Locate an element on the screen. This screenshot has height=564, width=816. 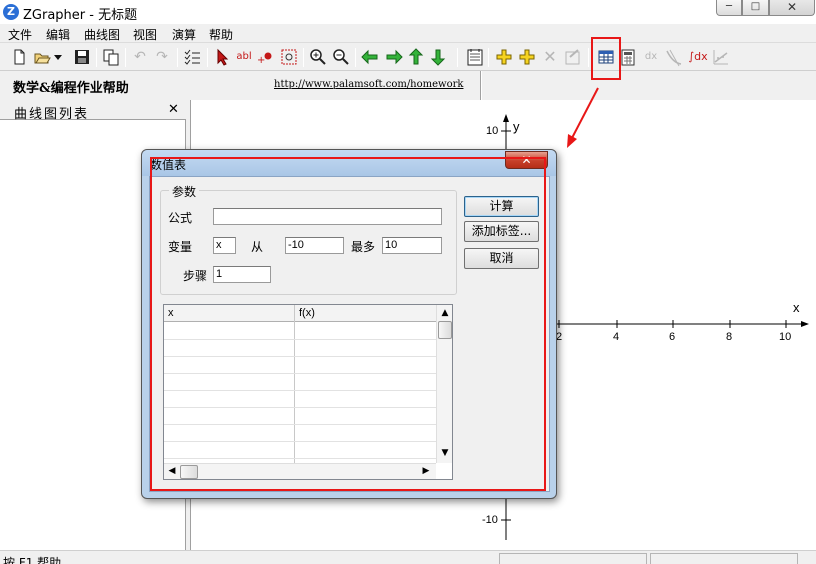
y-tick-label: -10 is located at coordinates (490, 520).